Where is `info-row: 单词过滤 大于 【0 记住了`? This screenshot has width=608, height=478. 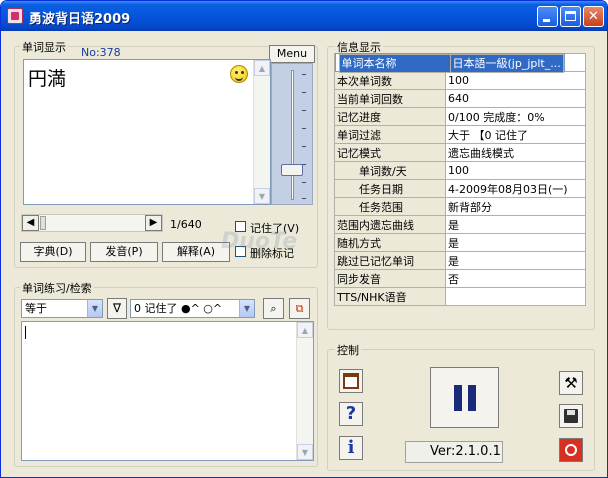
info-row: 单词过滤 大于 【0 记住了 is located at coordinates (460, 134).